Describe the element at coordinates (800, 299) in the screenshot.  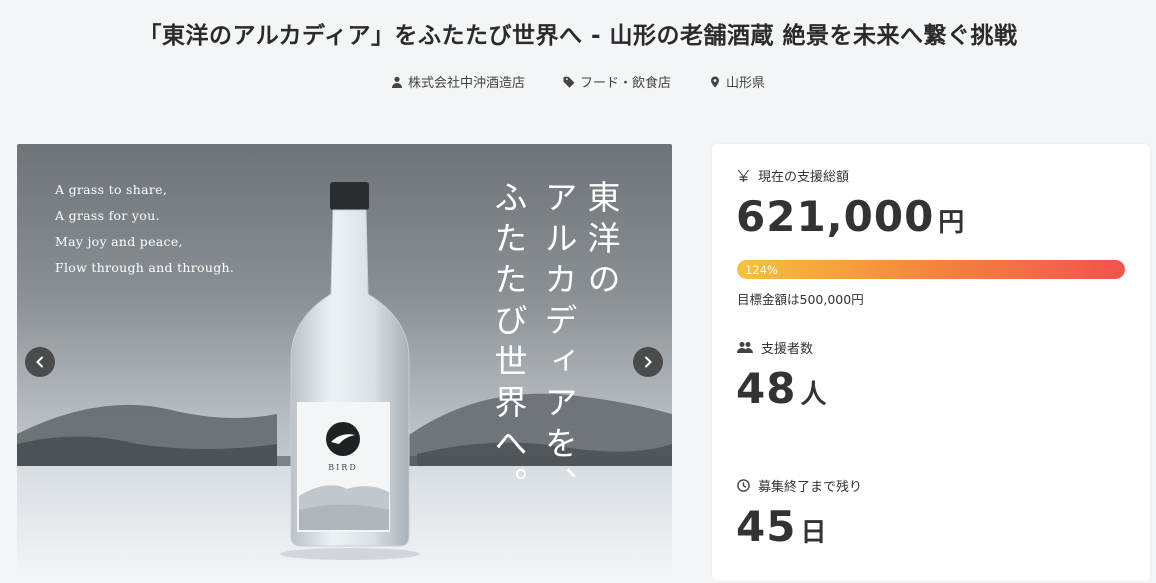
I see `goal-amount: 目標金額は500,000円` at that location.